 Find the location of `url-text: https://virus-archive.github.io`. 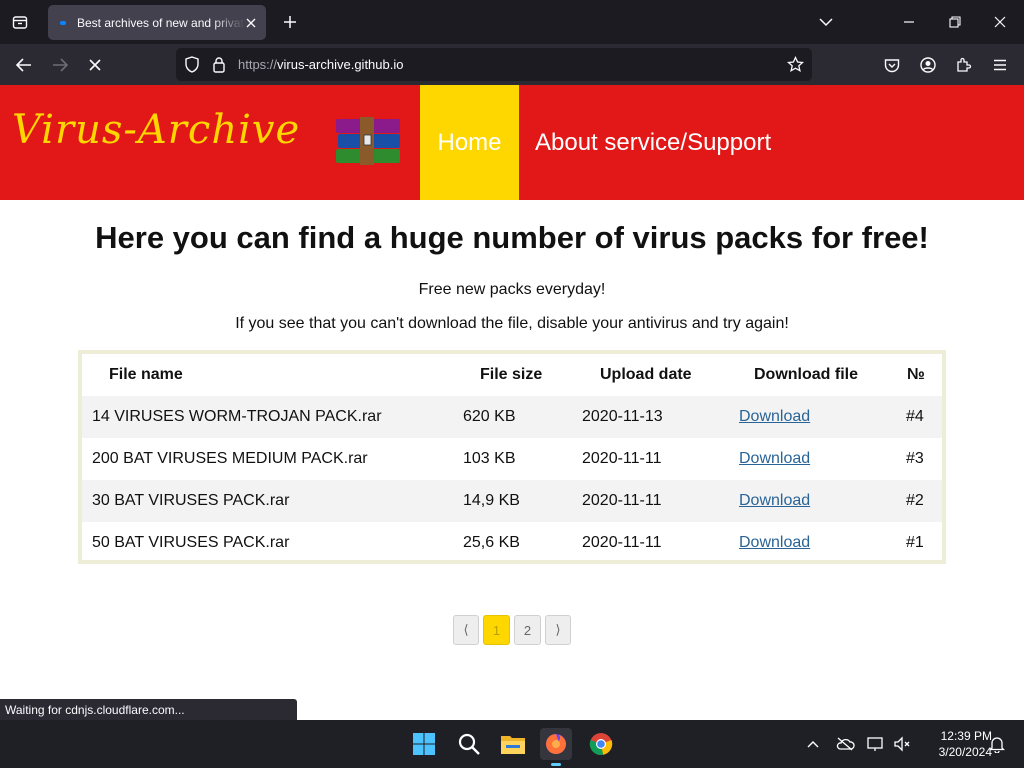

url-text: https://virus-archive.github.io is located at coordinates (320, 64).